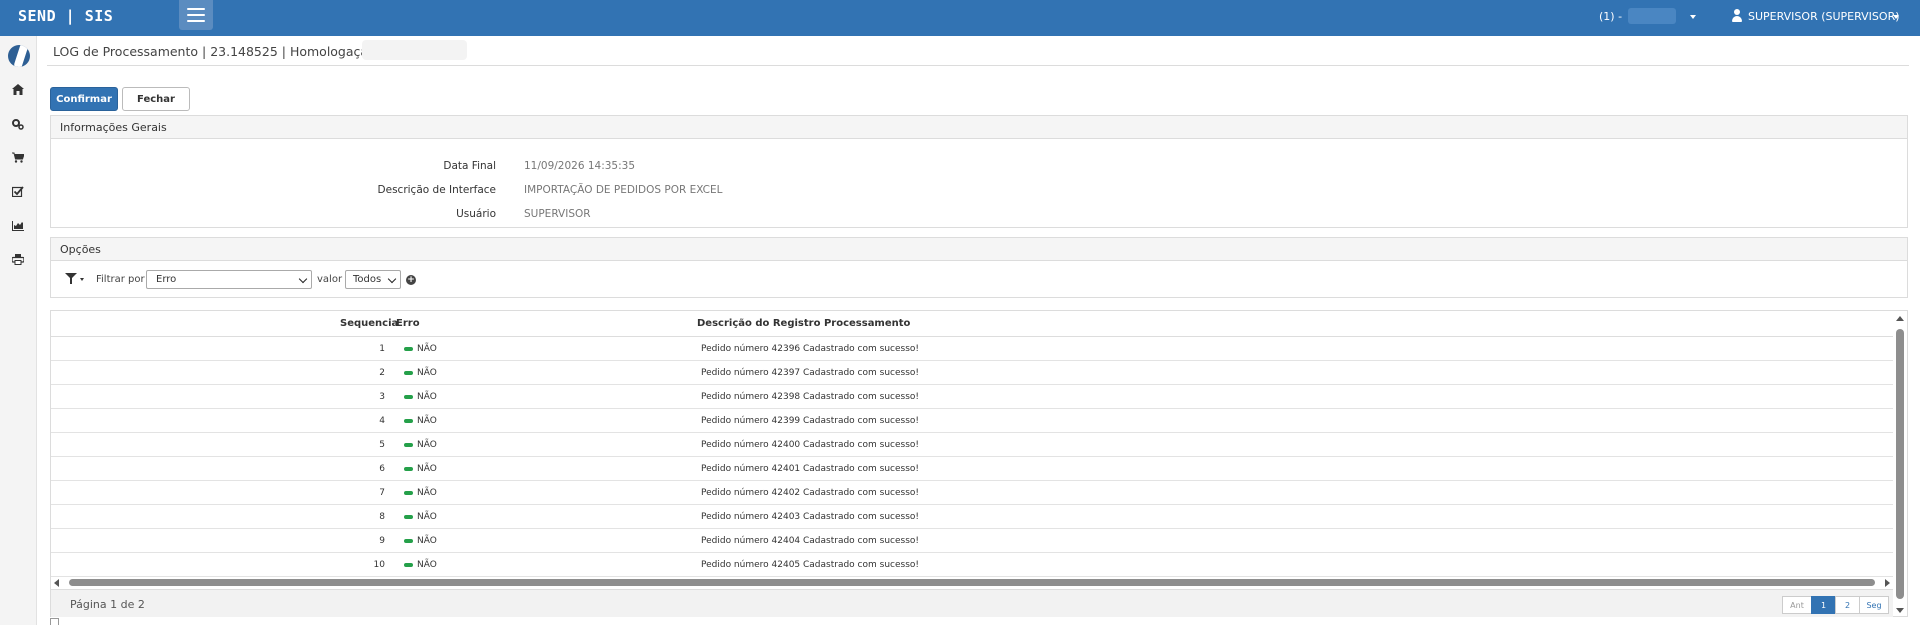 The height and width of the screenshot is (625, 1920). Describe the element at coordinates (979, 249) in the screenshot. I see `panel-title: Opções` at that location.